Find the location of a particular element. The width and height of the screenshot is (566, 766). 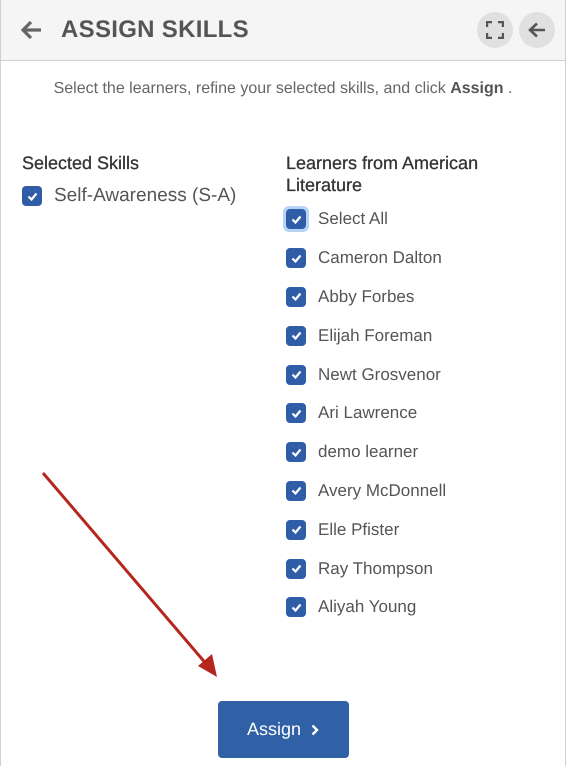

checkbox-label: Ray Thompson is located at coordinates (375, 568).